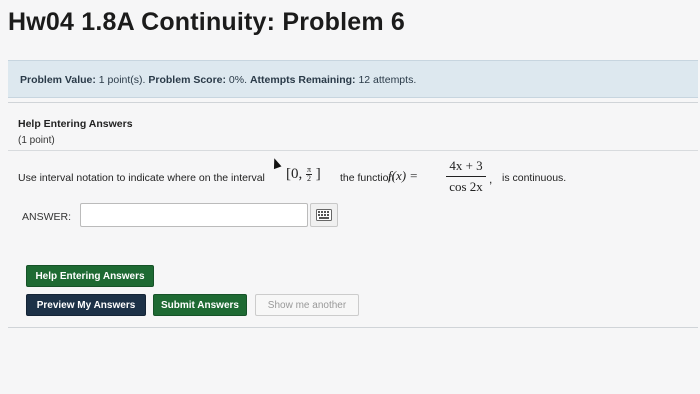  What do you see at coordinates (294, 174) in the screenshot?
I see `interval-left: [0,` at bounding box center [294, 174].